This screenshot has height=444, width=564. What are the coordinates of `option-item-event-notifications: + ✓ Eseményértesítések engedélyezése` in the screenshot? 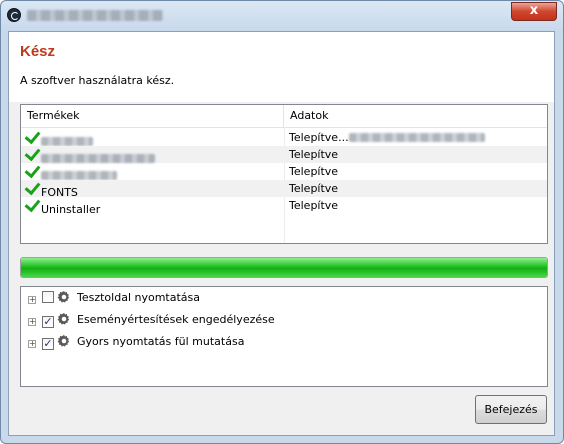 It's located at (151, 320).